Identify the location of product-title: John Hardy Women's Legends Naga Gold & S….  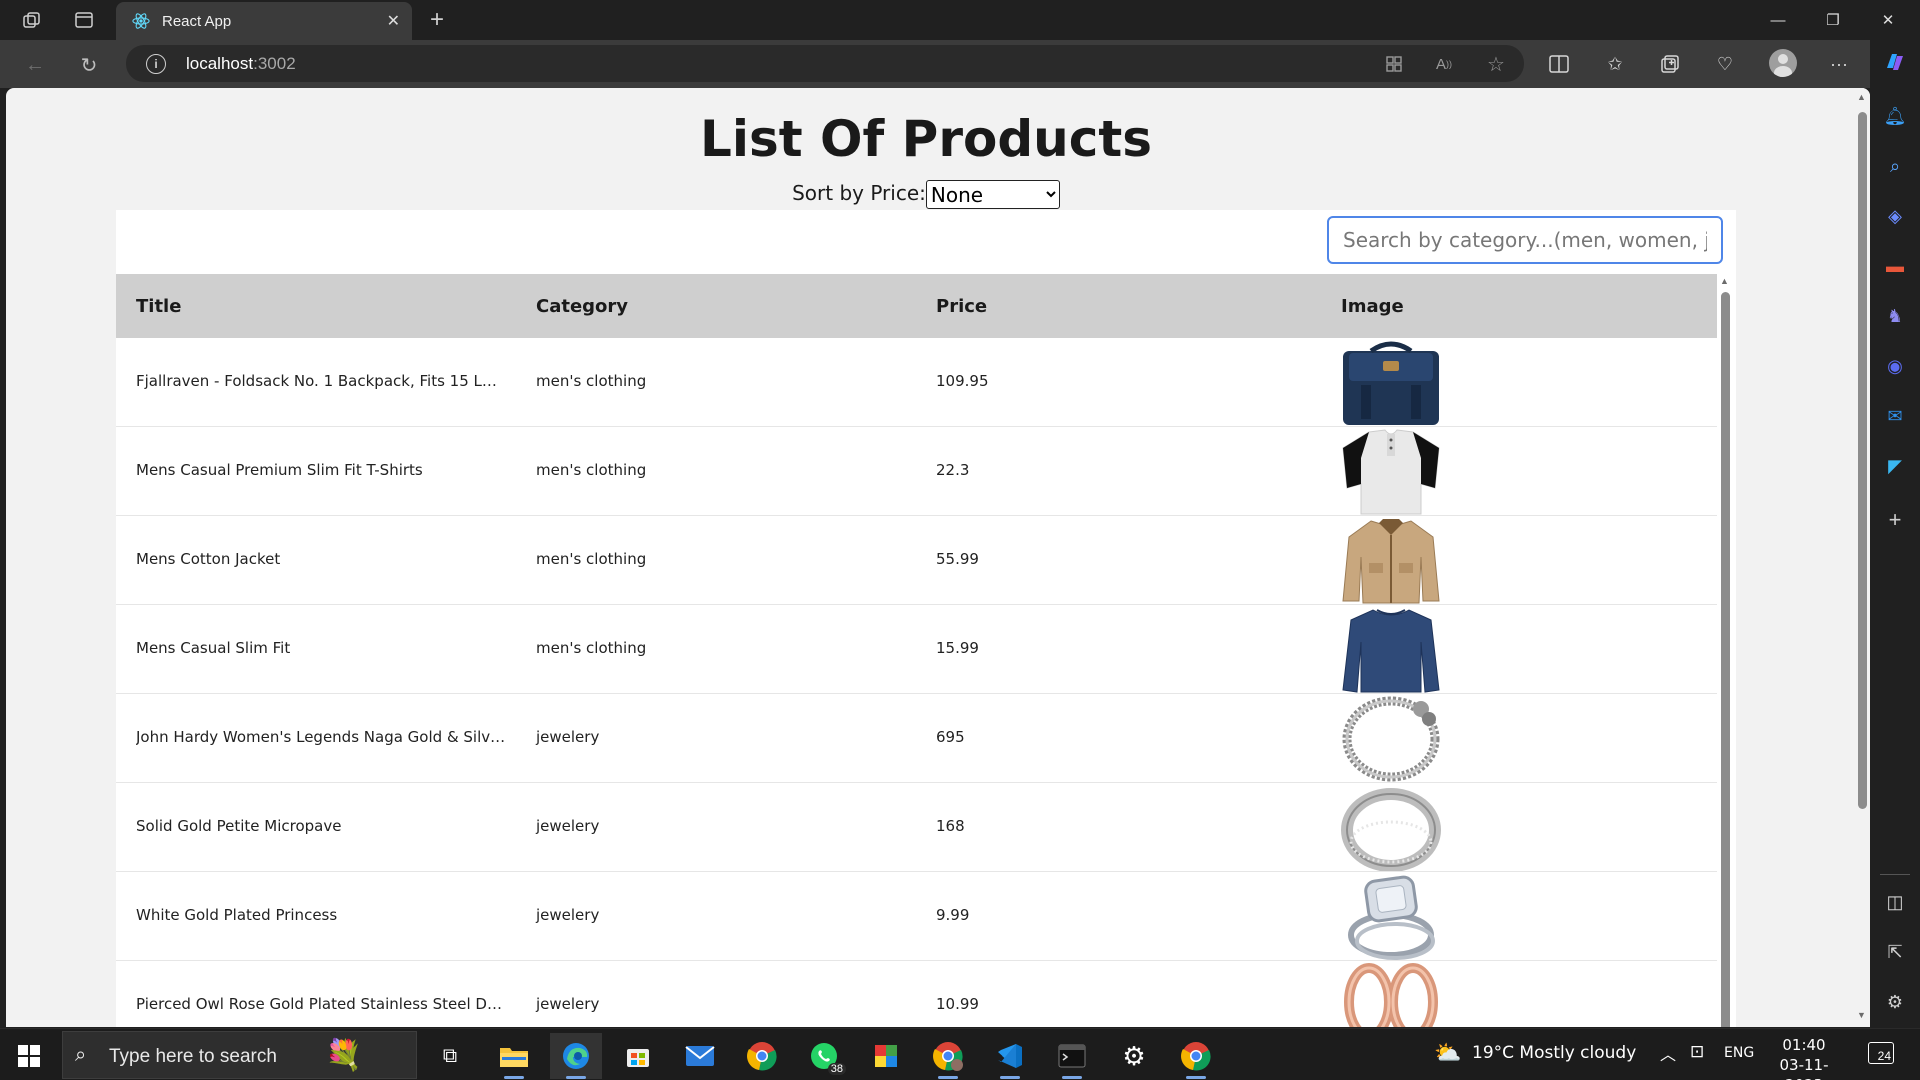
(321, 737).